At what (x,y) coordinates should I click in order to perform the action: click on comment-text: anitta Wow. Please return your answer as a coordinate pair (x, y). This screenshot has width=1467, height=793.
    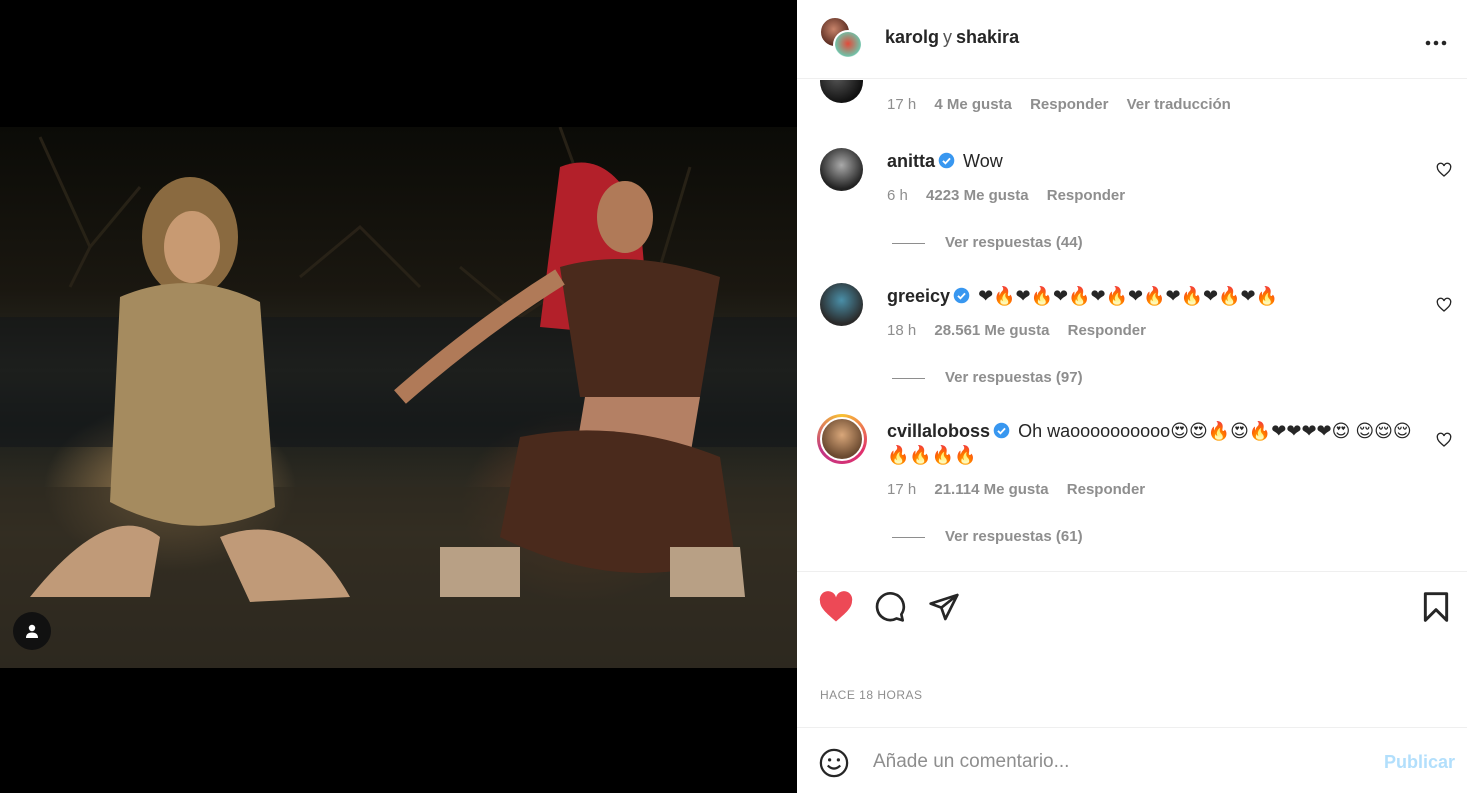
    Looking at the image, I should click on (1157, 161).